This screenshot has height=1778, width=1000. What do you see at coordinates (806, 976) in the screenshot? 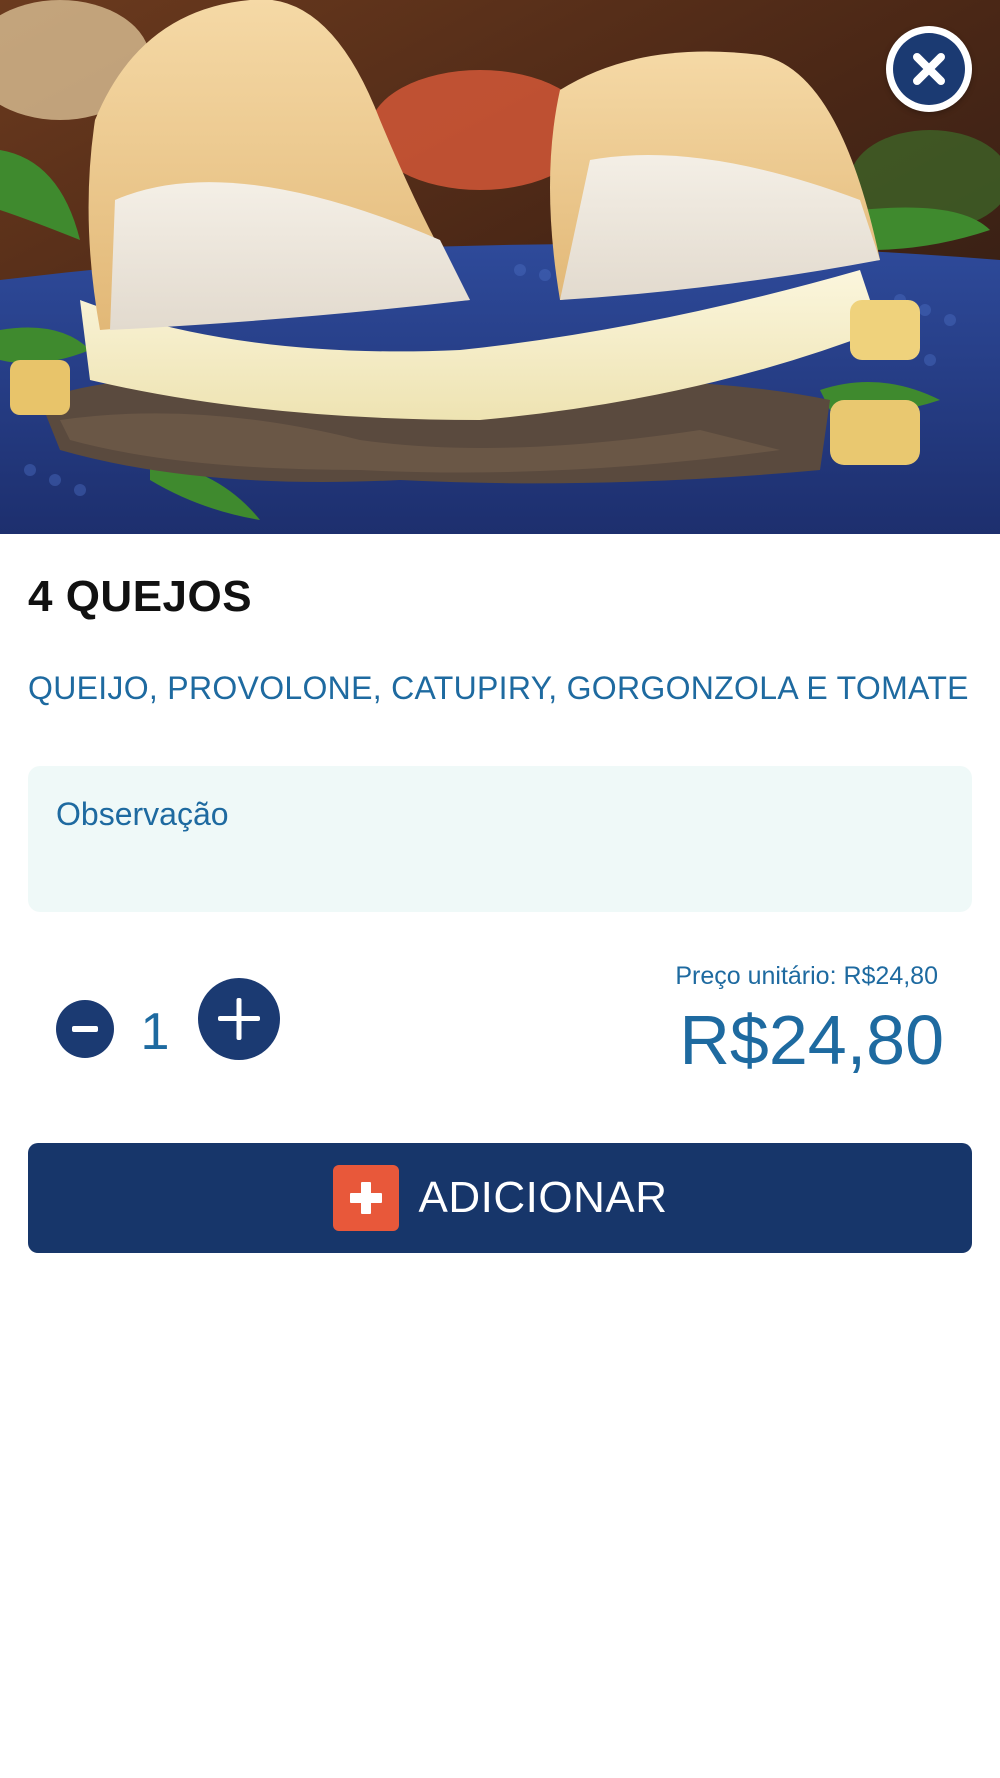
I see `unit-price: Preço unitário: R$24,80` at bounding box center [806, 976].